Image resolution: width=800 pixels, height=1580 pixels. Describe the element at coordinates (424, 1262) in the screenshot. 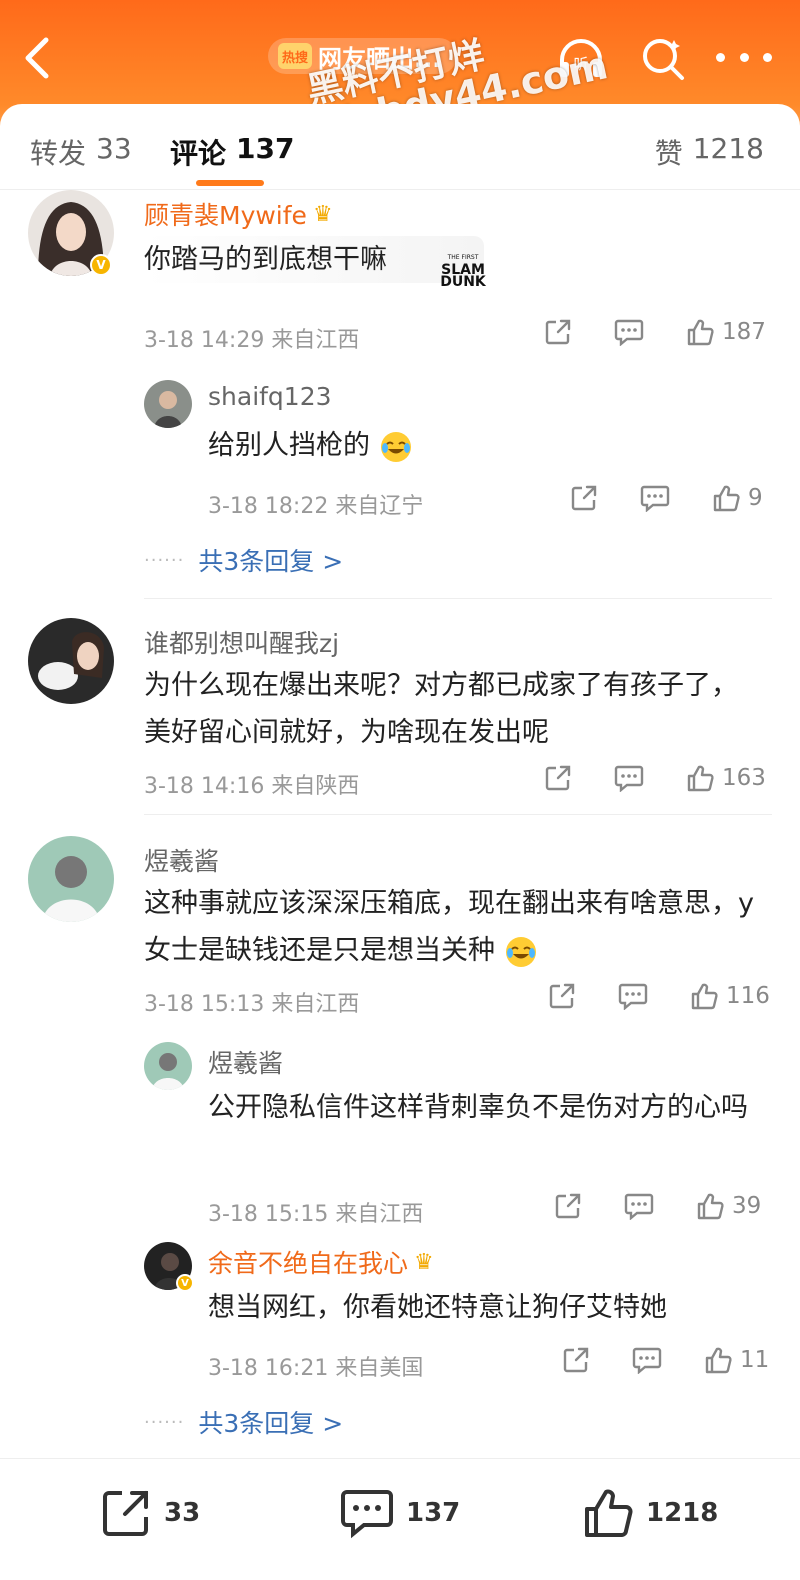

I see `crown-icon: ♛` at that location.